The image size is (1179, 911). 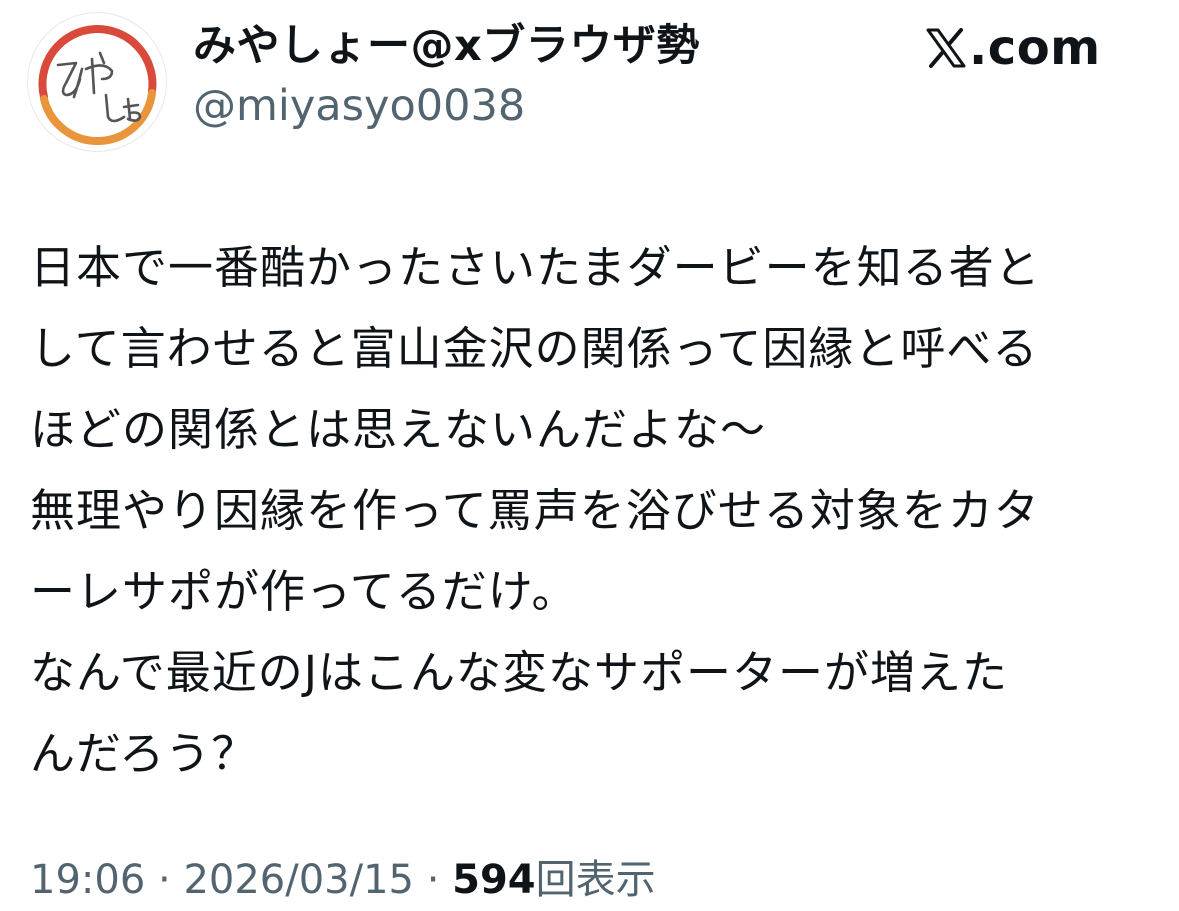 I want to click on tweet-date: 2026/03/15, so click(x=298, y=880).